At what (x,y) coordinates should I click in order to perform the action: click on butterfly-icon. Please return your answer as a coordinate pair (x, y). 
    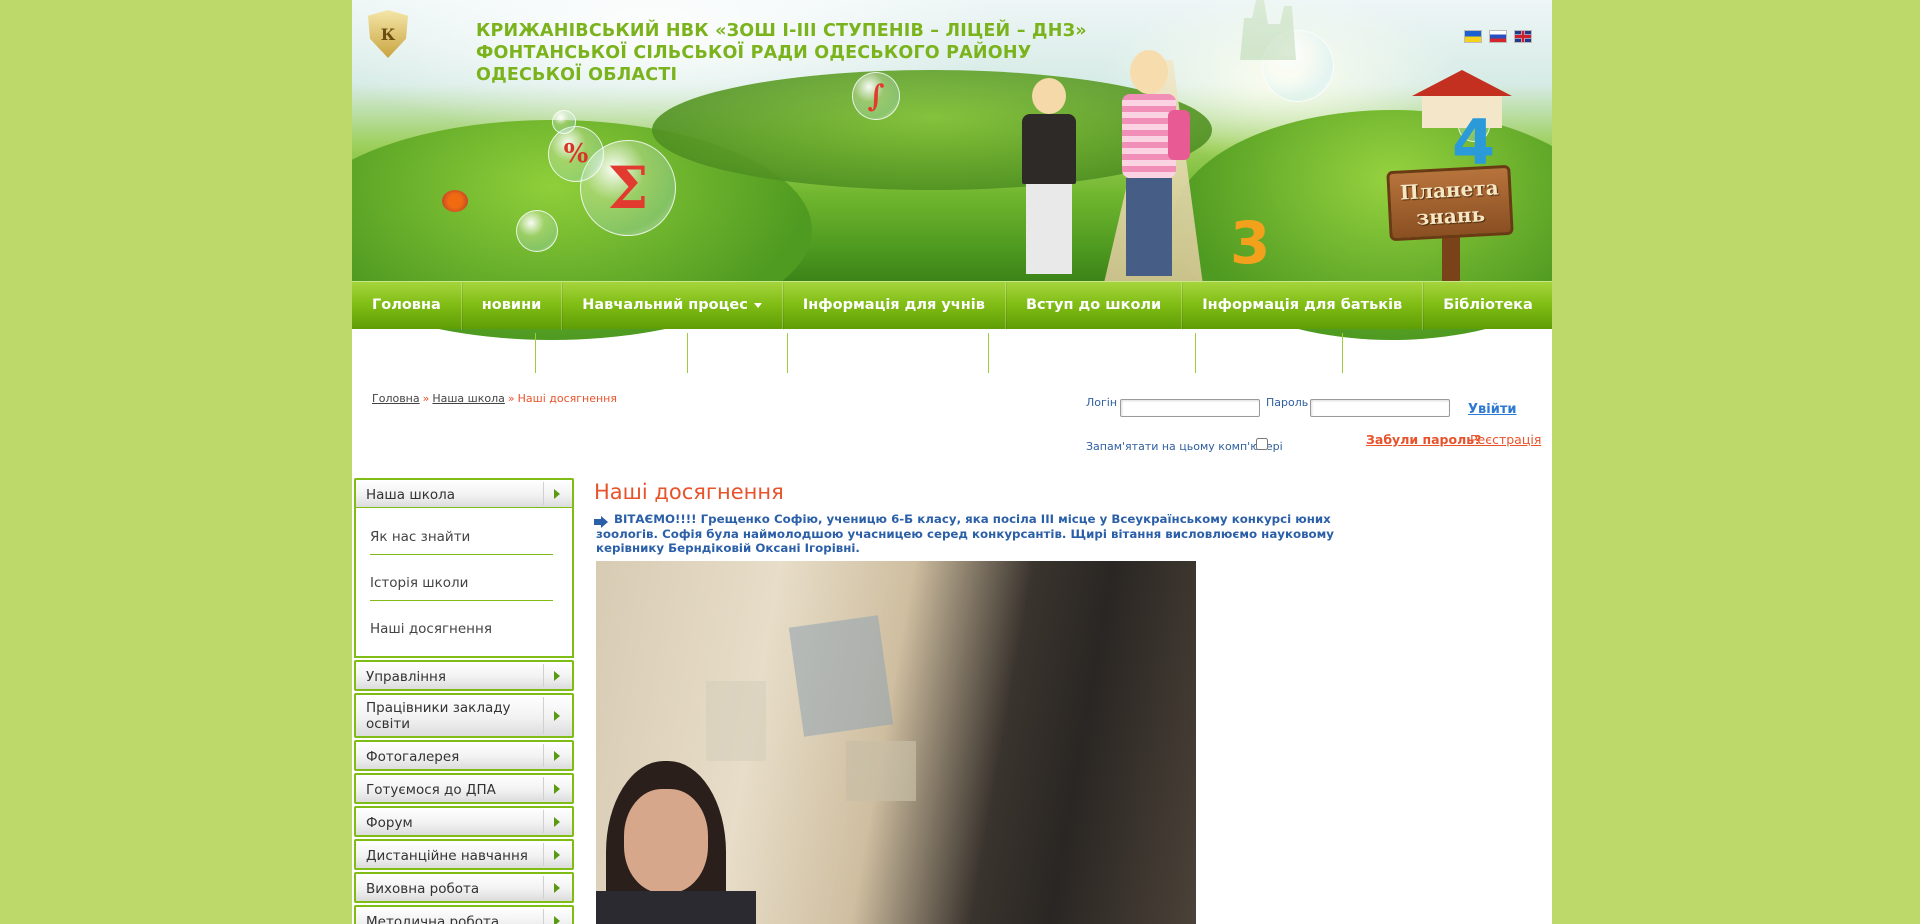
    Looking at the image, I should click on (455, 201).